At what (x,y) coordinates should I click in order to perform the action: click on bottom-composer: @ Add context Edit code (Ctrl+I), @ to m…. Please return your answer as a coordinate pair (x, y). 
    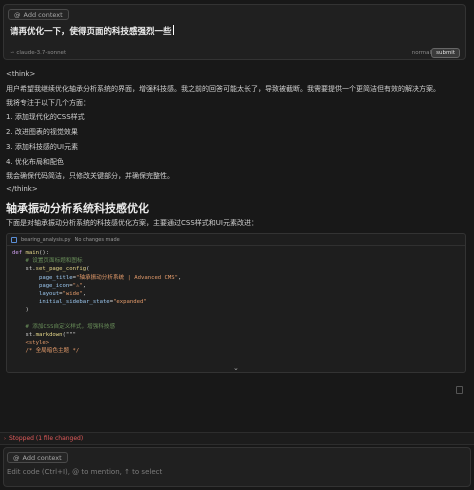
    Looking at the image, I should click on (237, 467).